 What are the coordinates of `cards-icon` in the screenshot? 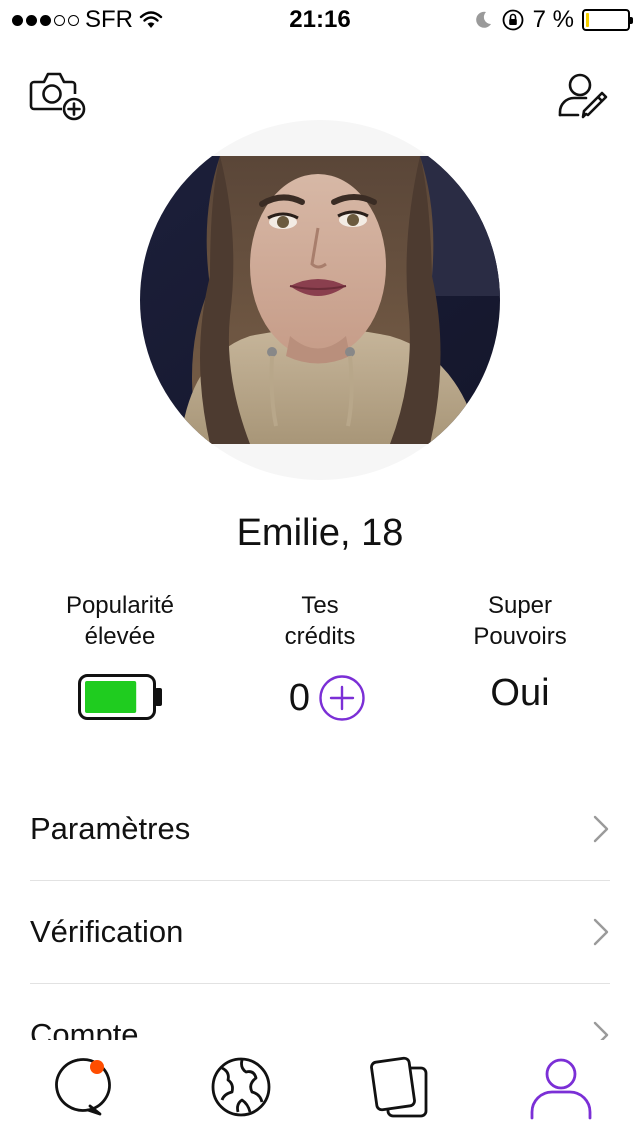 It's located at (399, 1087).